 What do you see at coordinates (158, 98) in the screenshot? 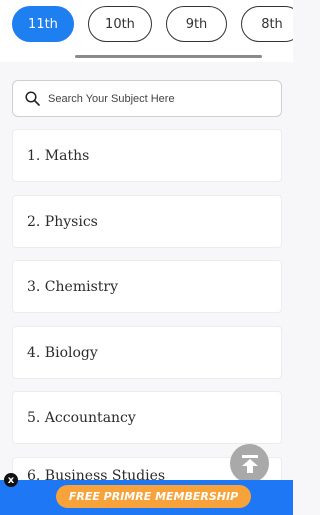
I see `search-input` at bounding box center [158, 98].